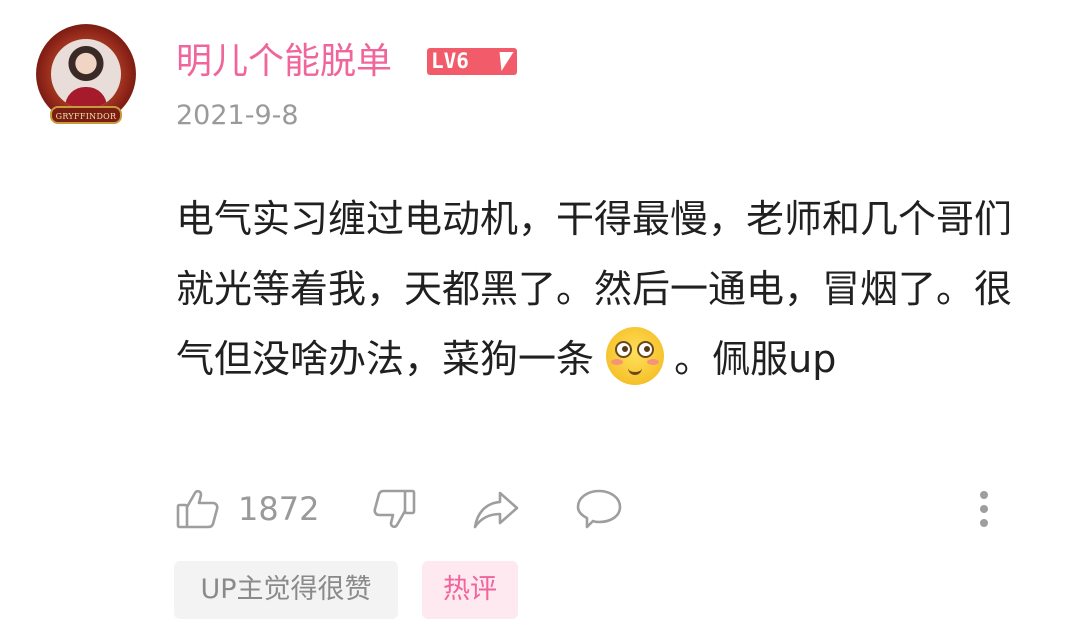 This screenshot has height=643, width=1080. I want to click on comment-actions: 1872, so click(601, 509).